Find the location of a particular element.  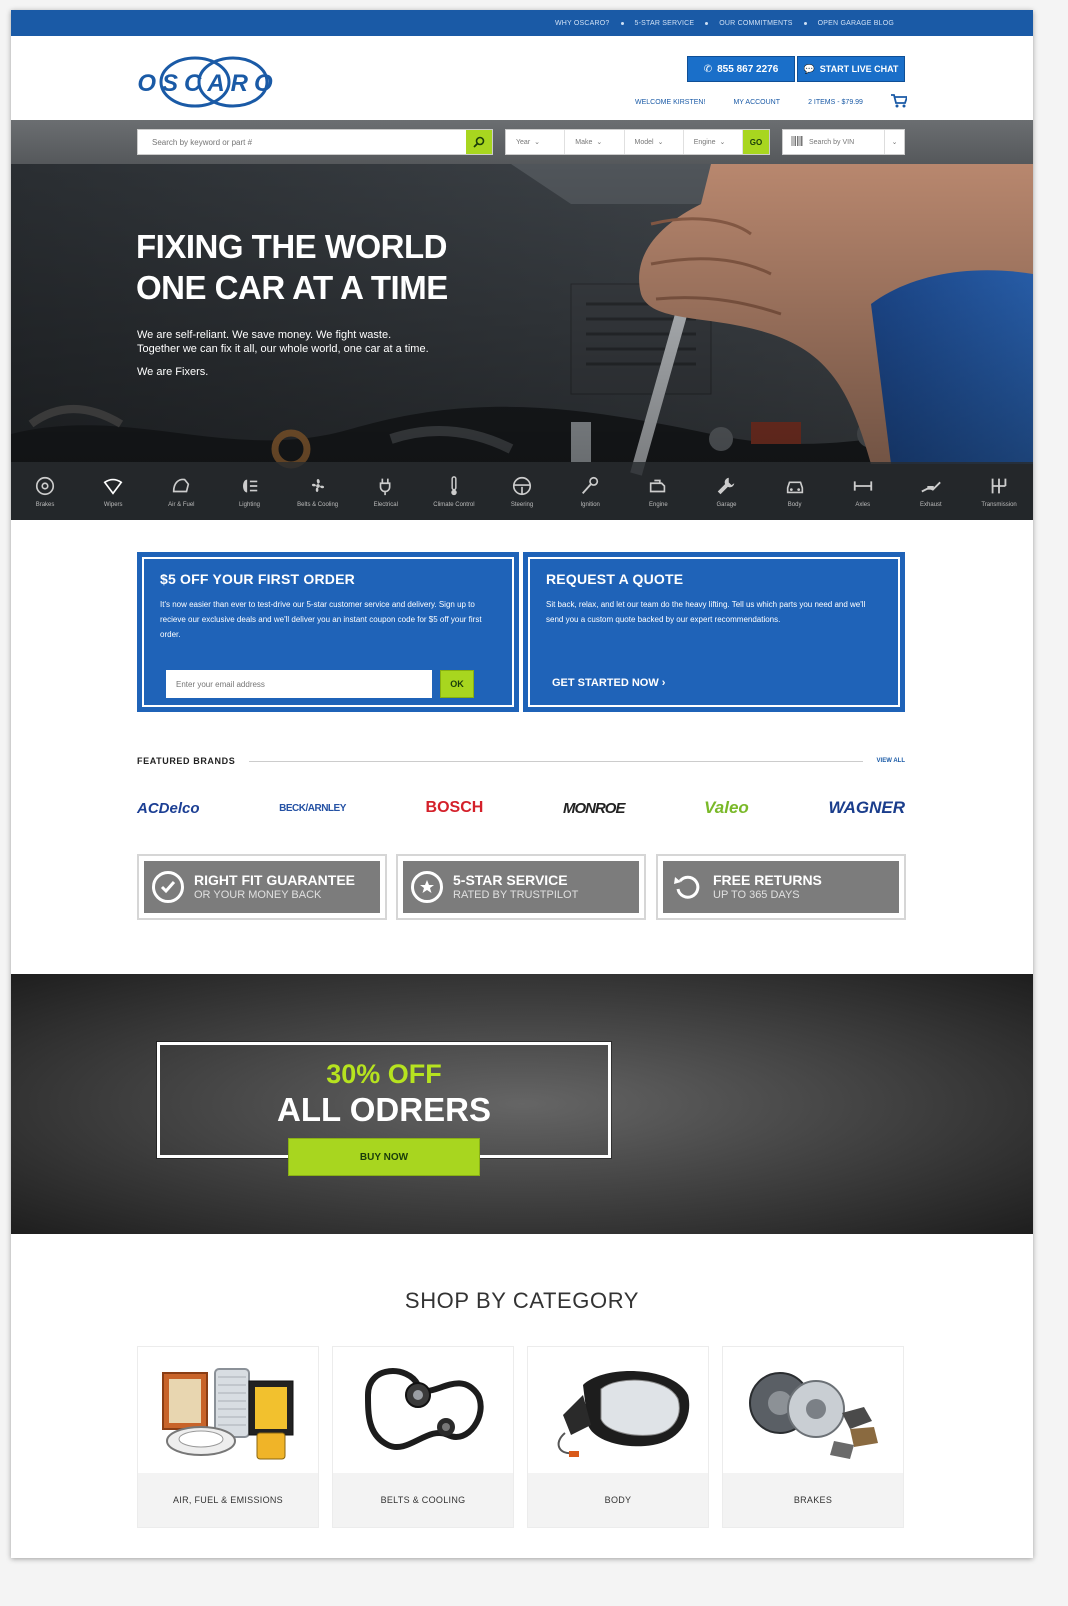

cart-summary-link: 2 ITEMS - $79.99 is located at coordinates (835, 102).